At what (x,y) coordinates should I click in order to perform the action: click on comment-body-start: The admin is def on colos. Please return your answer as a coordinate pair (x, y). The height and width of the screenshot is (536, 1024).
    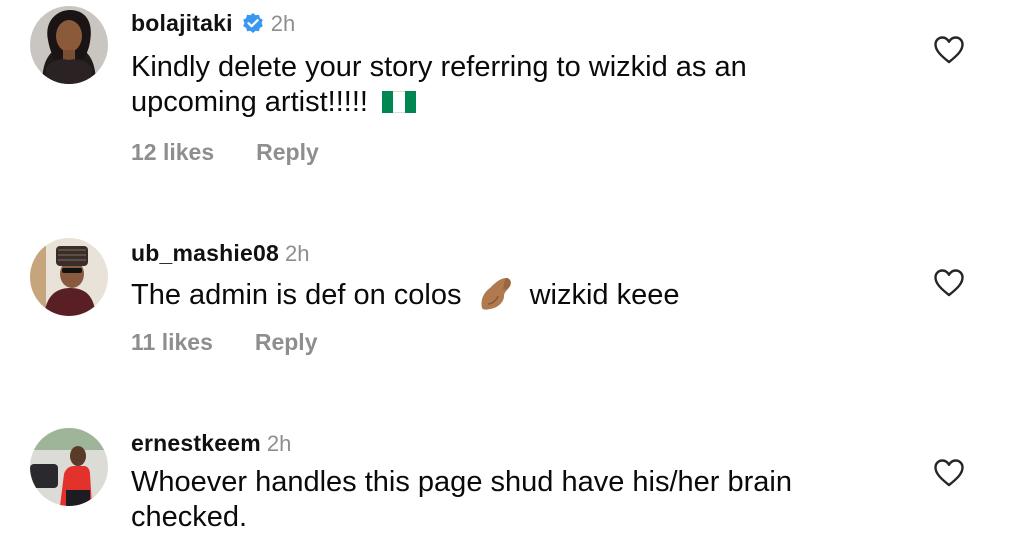
    Looking at the image, I should click on (296, 295).